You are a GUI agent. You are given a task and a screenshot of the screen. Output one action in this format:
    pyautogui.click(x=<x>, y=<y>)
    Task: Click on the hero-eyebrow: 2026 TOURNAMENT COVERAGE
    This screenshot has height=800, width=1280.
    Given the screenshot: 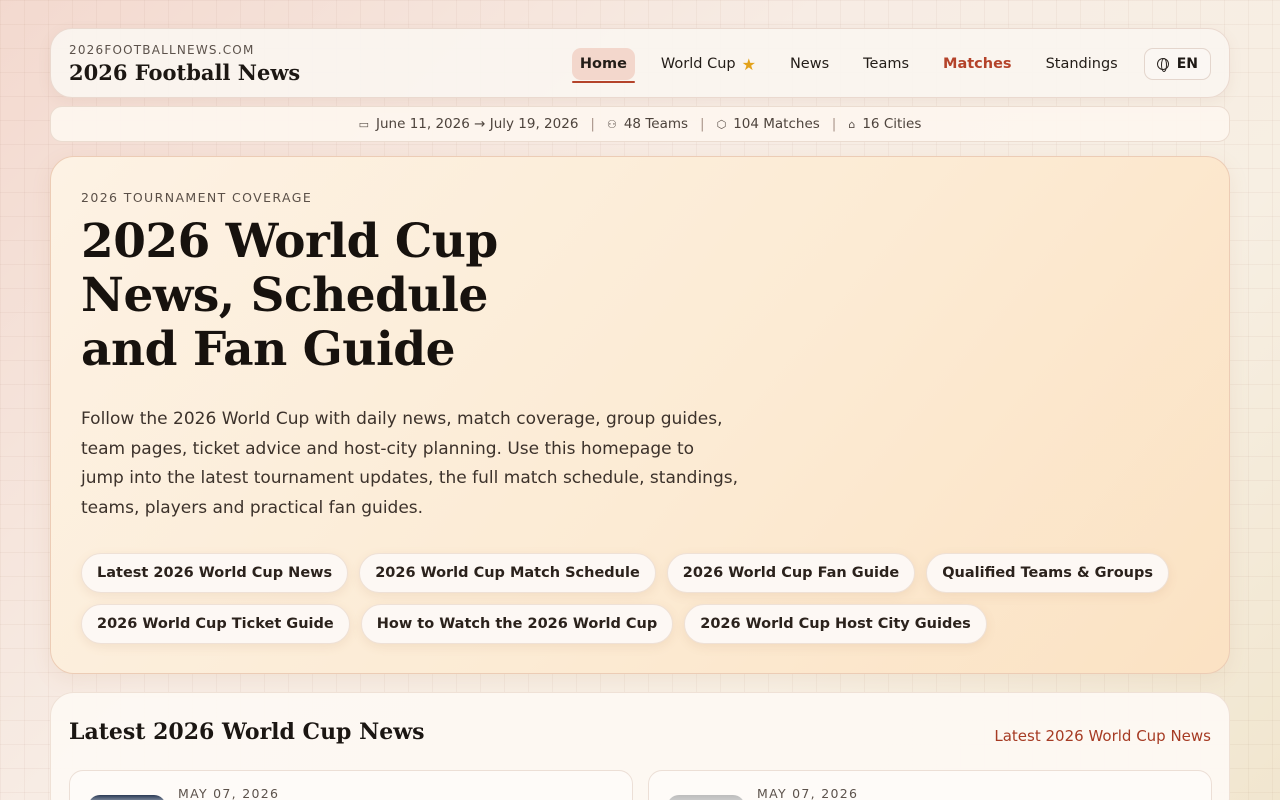 What is the action you would take?
    pyautogui.click(x=197, y=197)
    